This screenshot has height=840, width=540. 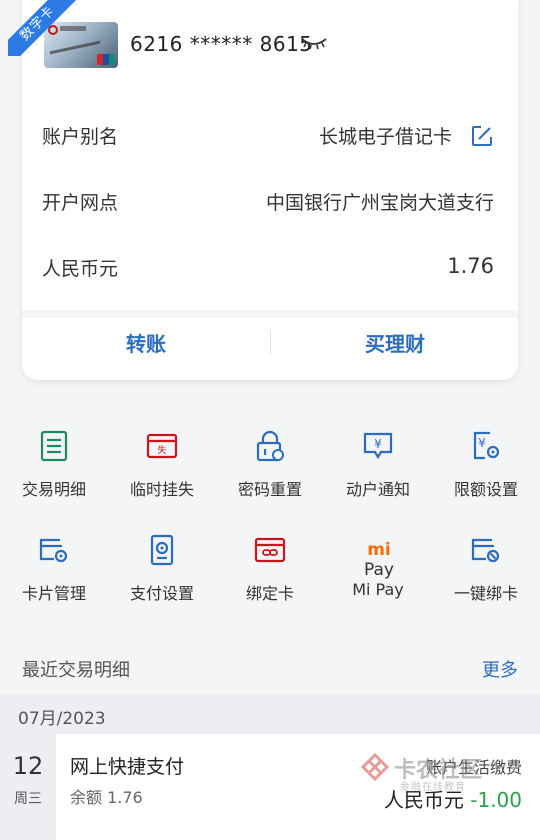 What do you see at coordinates (270, 465) in the screenshot?
I see `service-password-reset: 密码重置` at bounding box center [270, 465].